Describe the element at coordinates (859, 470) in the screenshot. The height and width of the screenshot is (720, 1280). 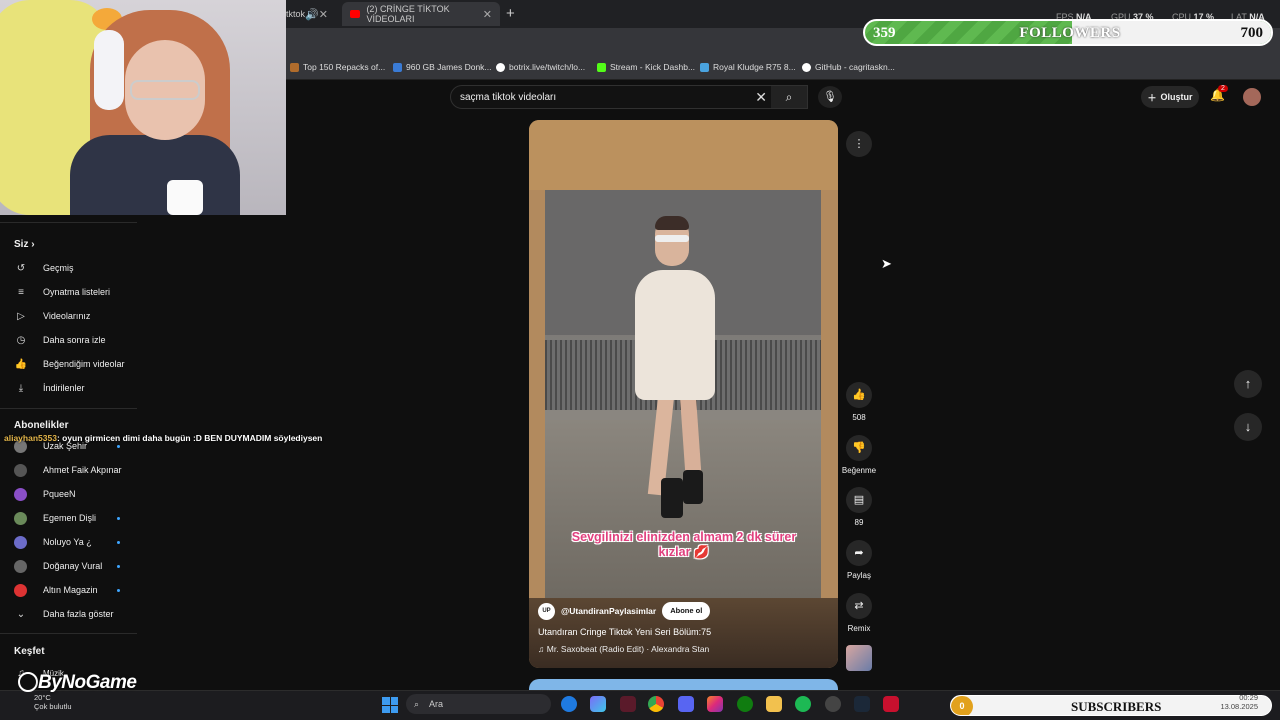
I see `dislike-label: Beğenme` at that location.